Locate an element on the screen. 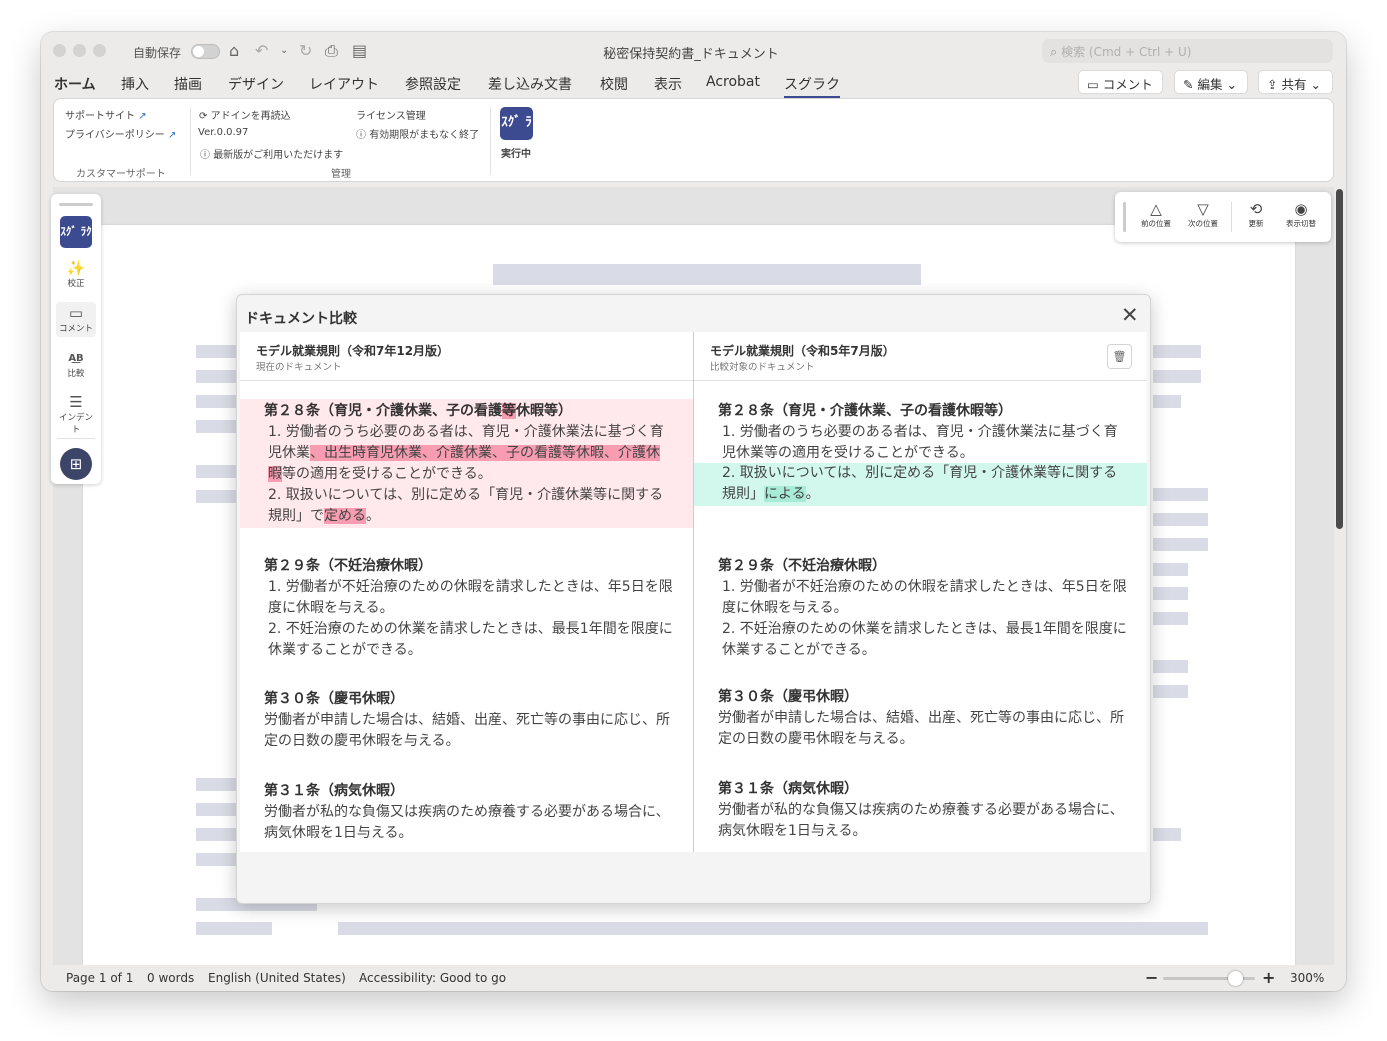 The height and width of the screenshot is (1041, 1387). save-icon: ▤ is located at coordinates (359, 51).